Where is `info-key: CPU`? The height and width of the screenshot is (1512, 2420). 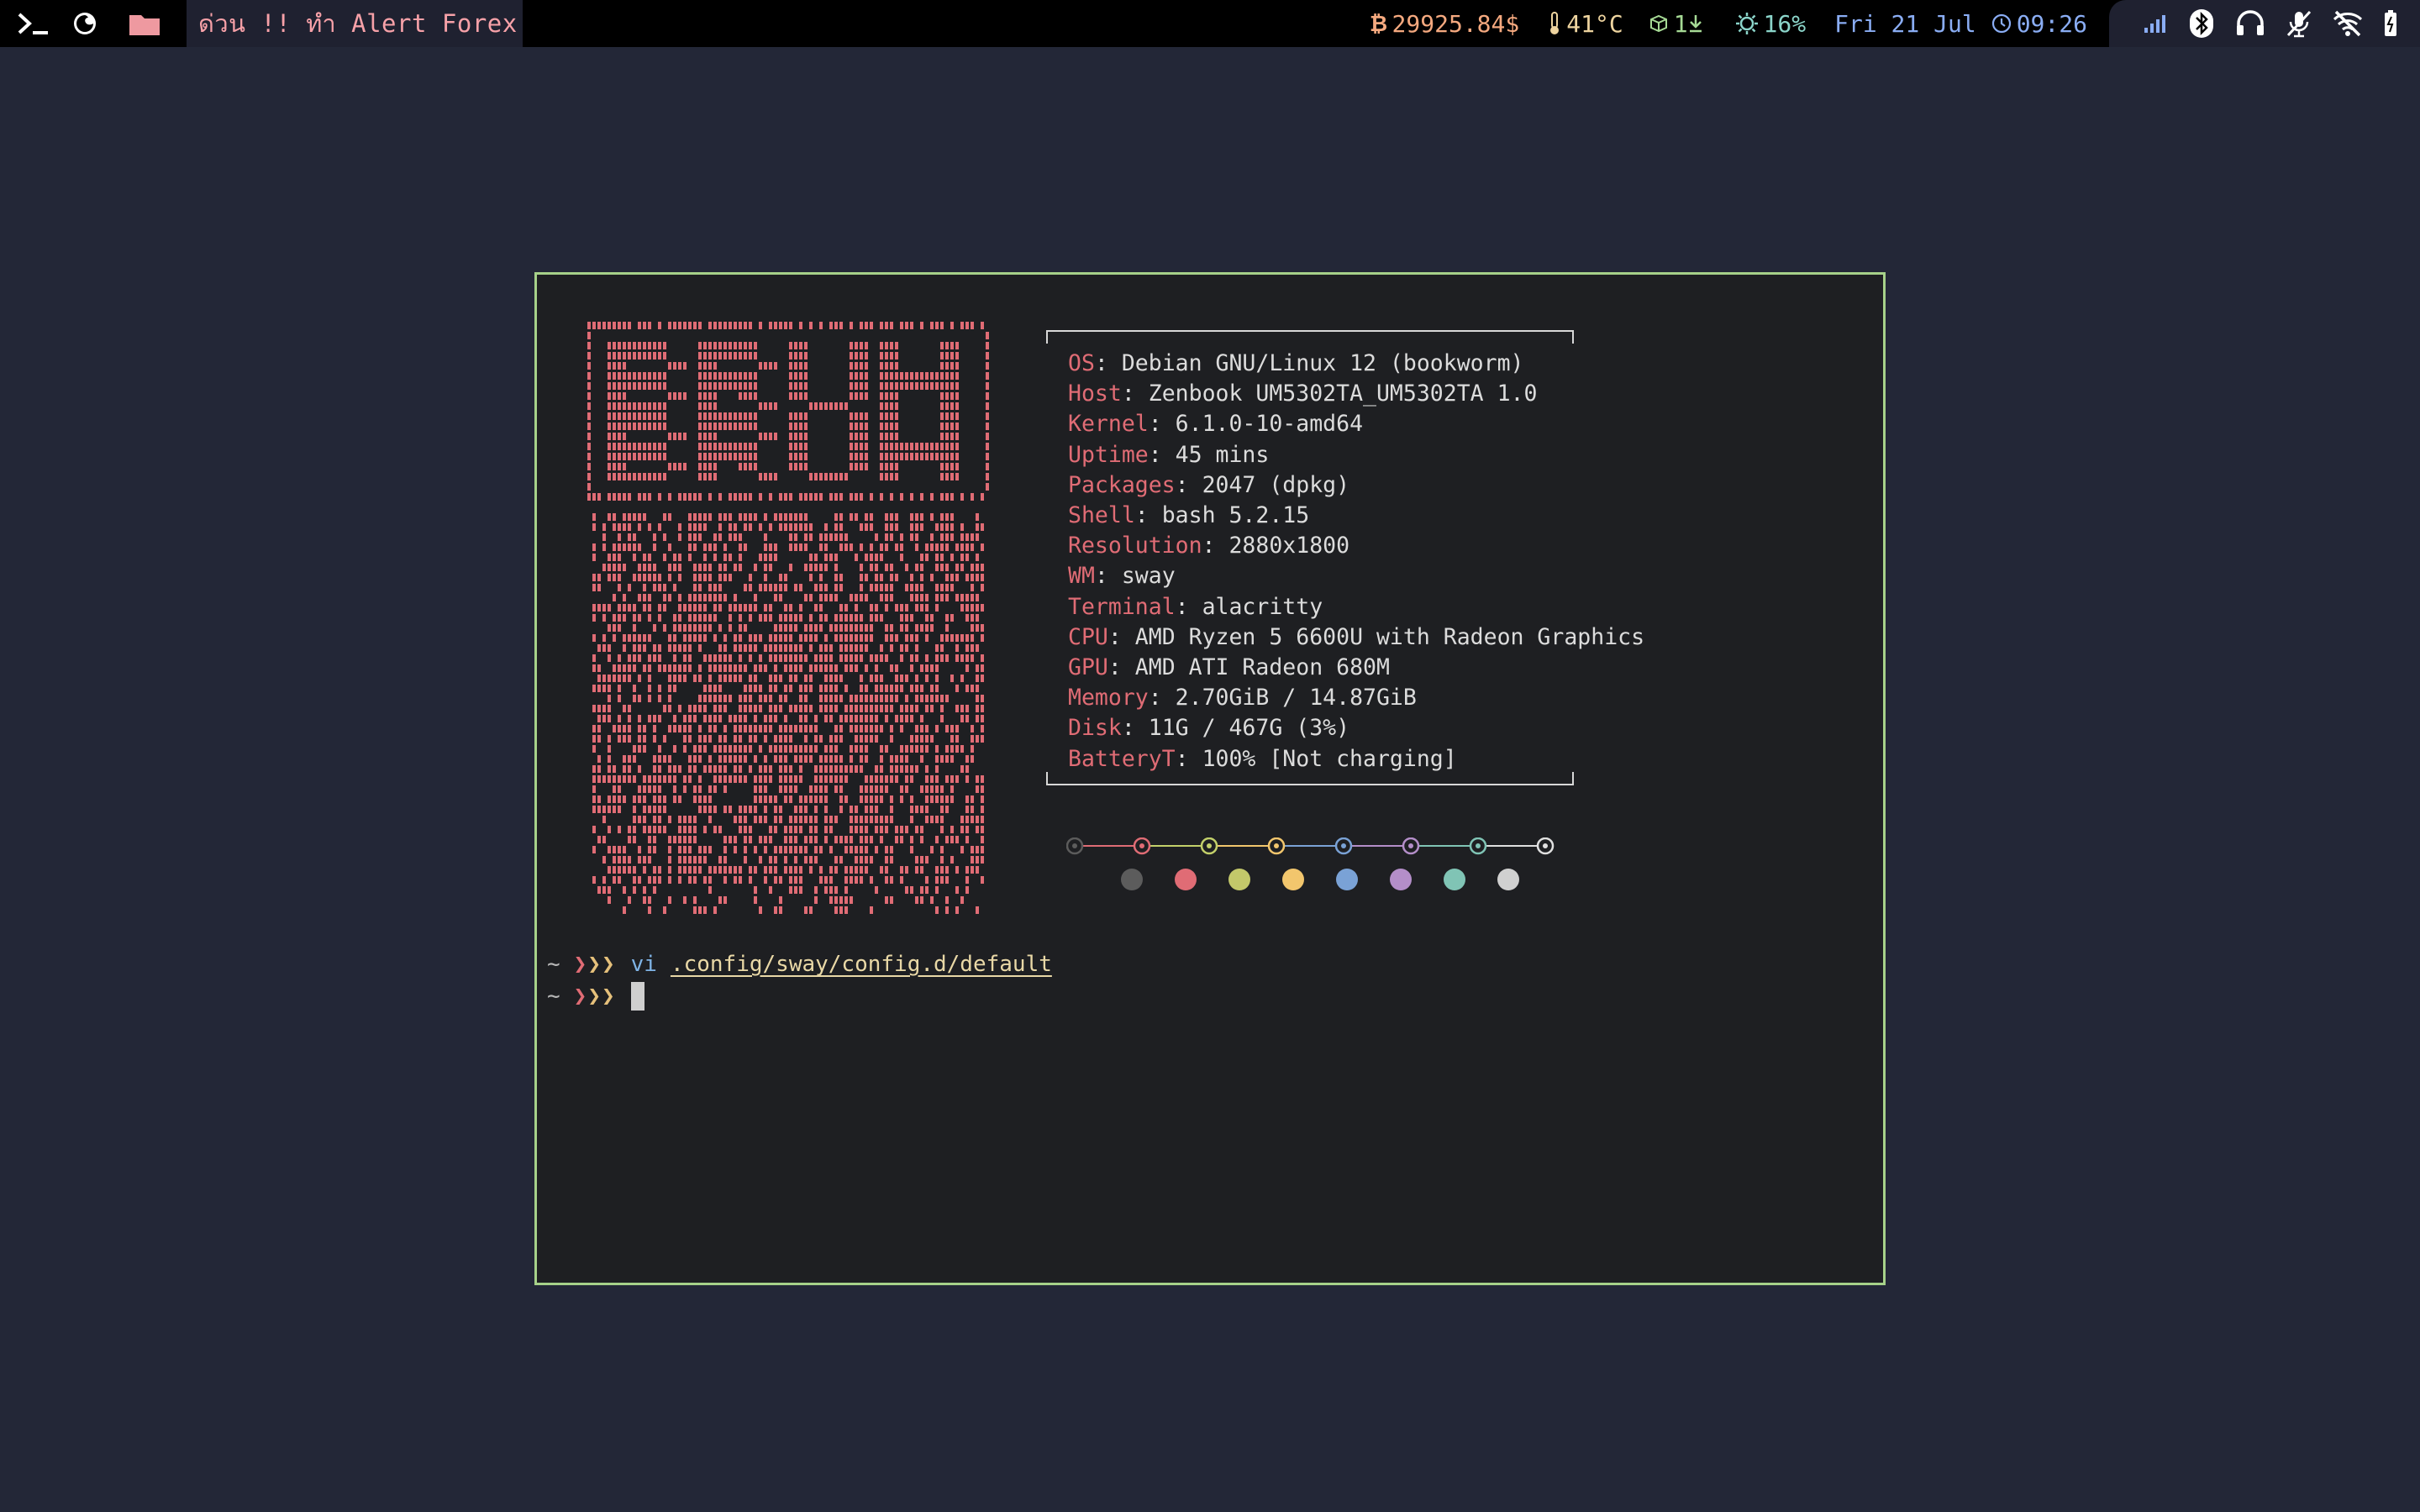
info-key: CPU is located at coordinates (1088, 636).